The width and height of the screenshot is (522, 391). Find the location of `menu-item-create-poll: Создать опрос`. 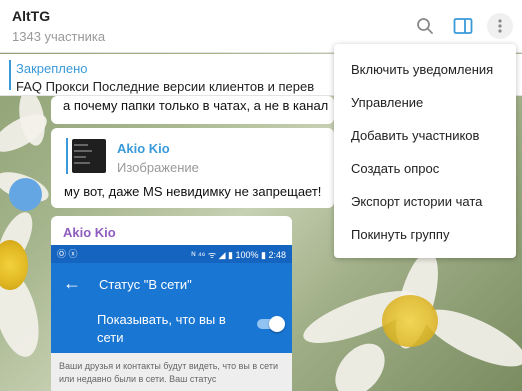

menu-item-create-poll: Создать опрос is located at coordinates (425, 168).